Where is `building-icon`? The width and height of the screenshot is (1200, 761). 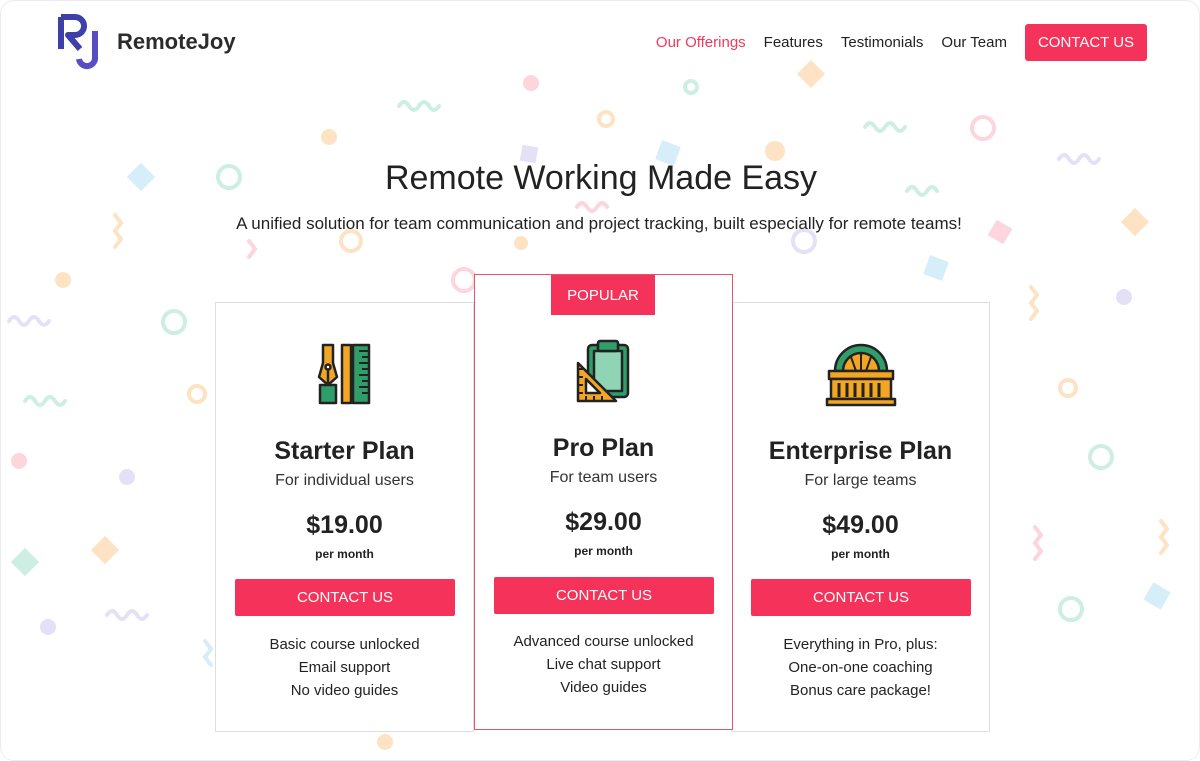
building-icon is located at coordinates (860, 374).